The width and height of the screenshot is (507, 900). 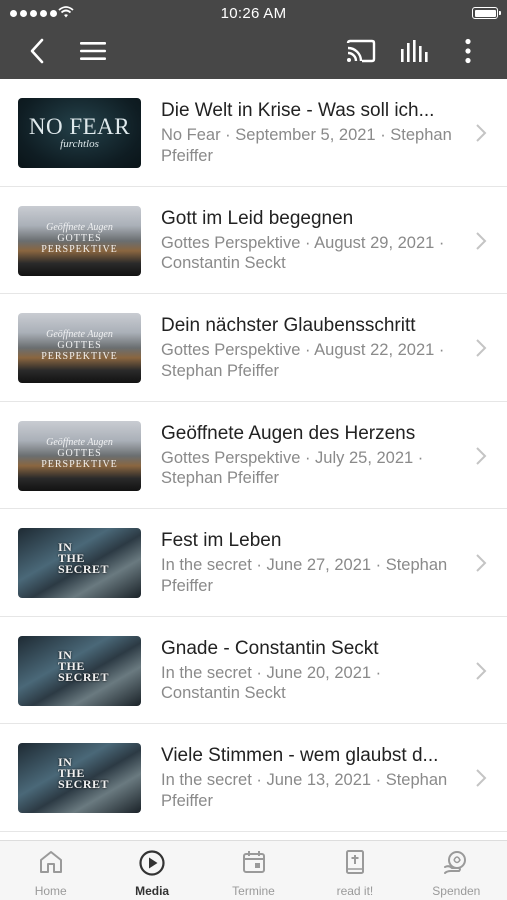 What do you see at coordinates (152, 863) in the screenshot?
I see `play-circle-icon` at bounding box center [152, 863].